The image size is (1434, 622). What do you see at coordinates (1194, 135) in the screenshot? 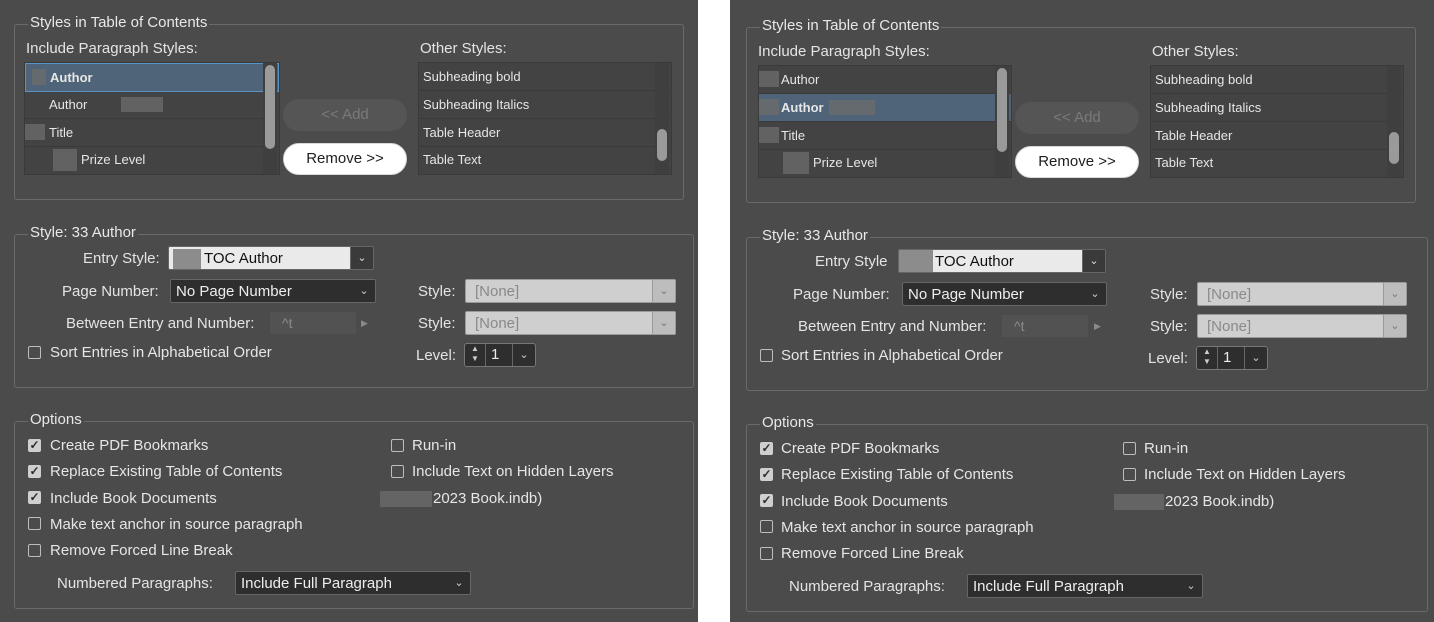
I see `list-item-label: Table Header` at bounding box center [1194, 135].